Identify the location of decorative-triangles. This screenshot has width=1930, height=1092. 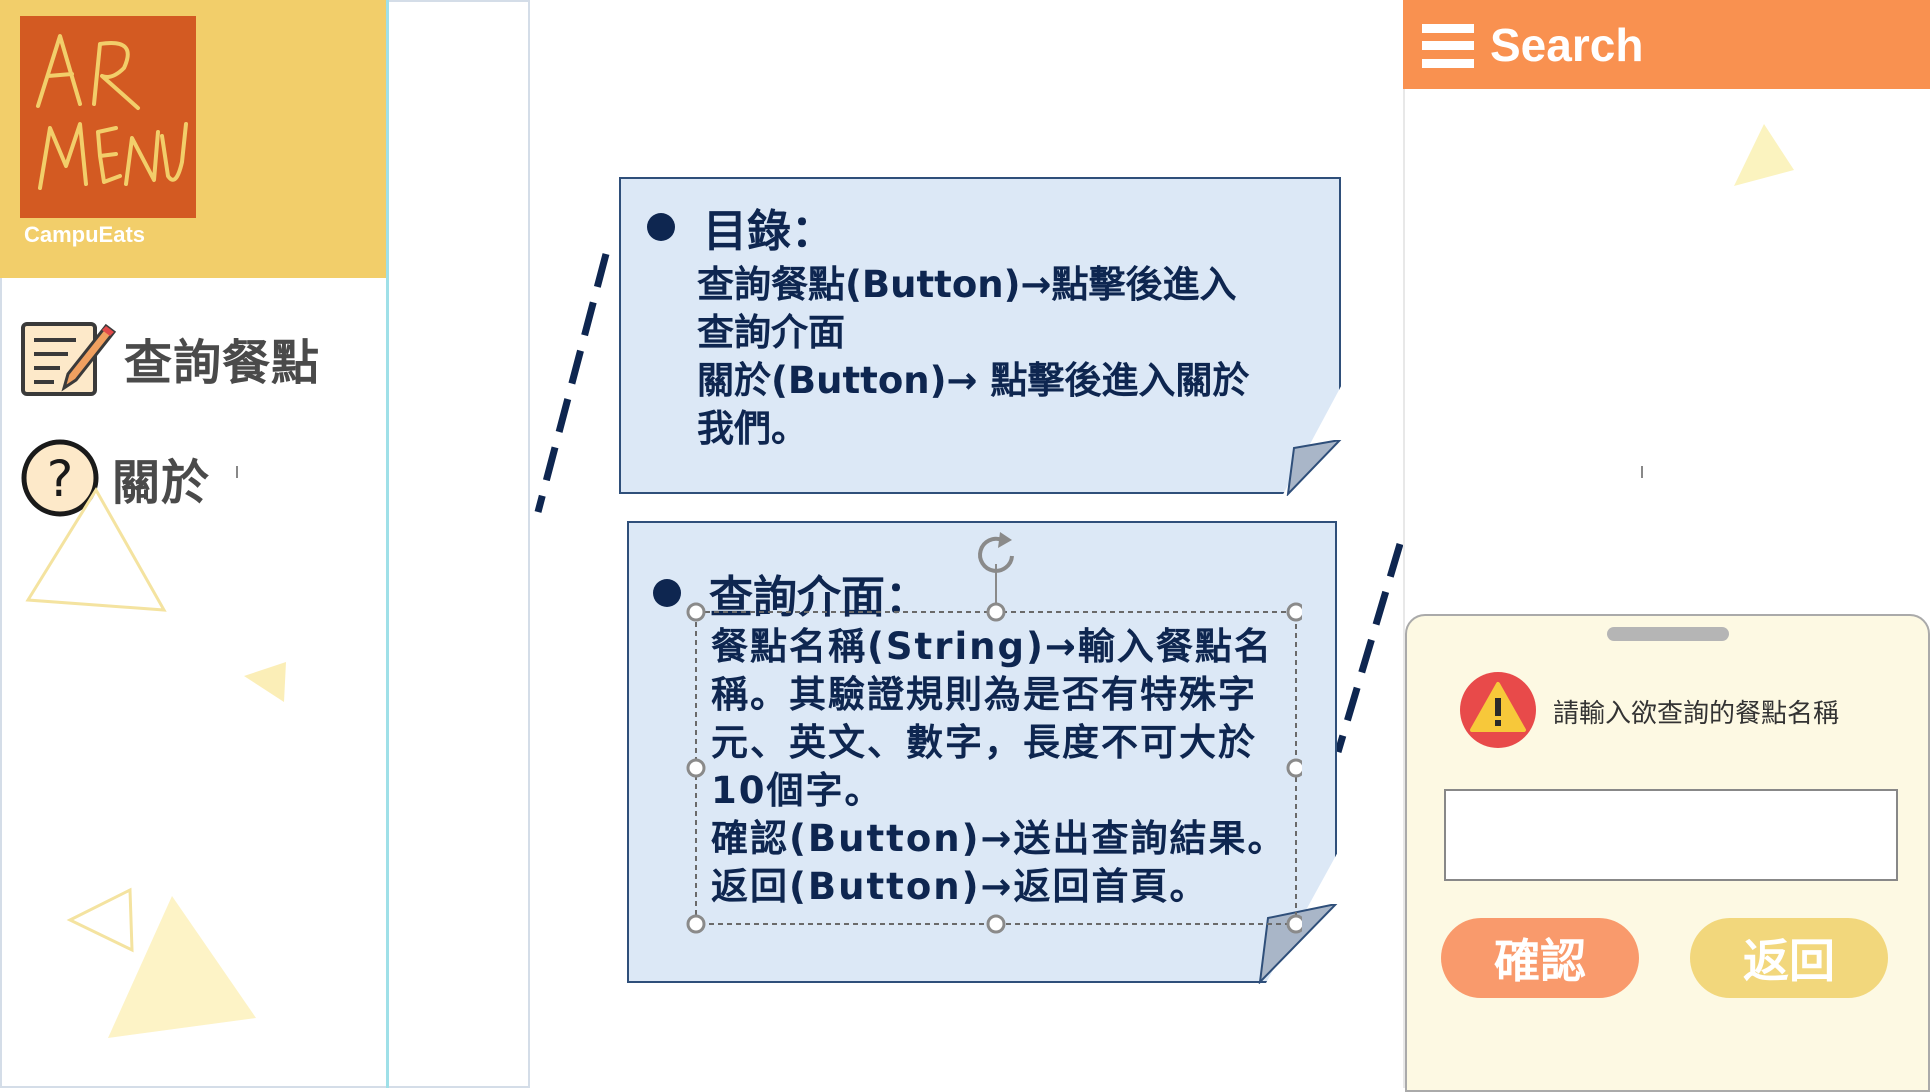
(155, 762).